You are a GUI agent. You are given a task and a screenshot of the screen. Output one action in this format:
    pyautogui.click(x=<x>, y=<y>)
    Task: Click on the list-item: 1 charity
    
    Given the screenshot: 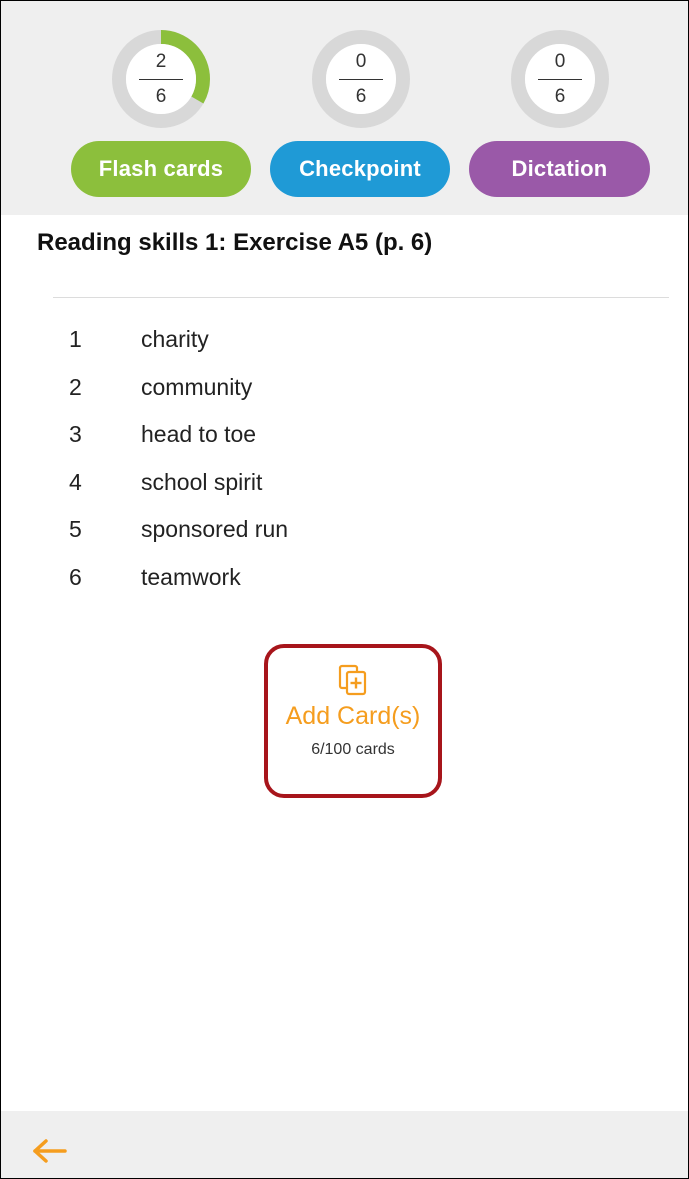 What is the action you would take?
    pyautogui.click(x=178, y=350)
    